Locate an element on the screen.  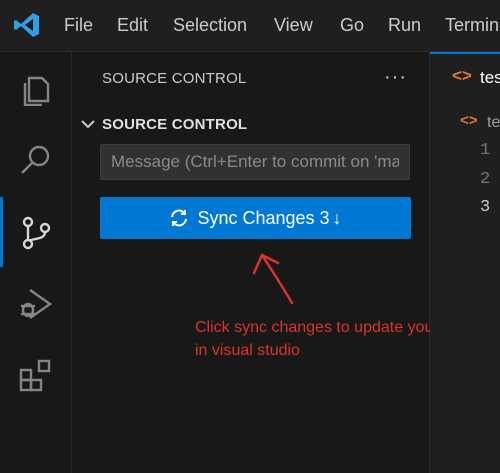
html-file-icon: <> is located at coordinates (462, 75).